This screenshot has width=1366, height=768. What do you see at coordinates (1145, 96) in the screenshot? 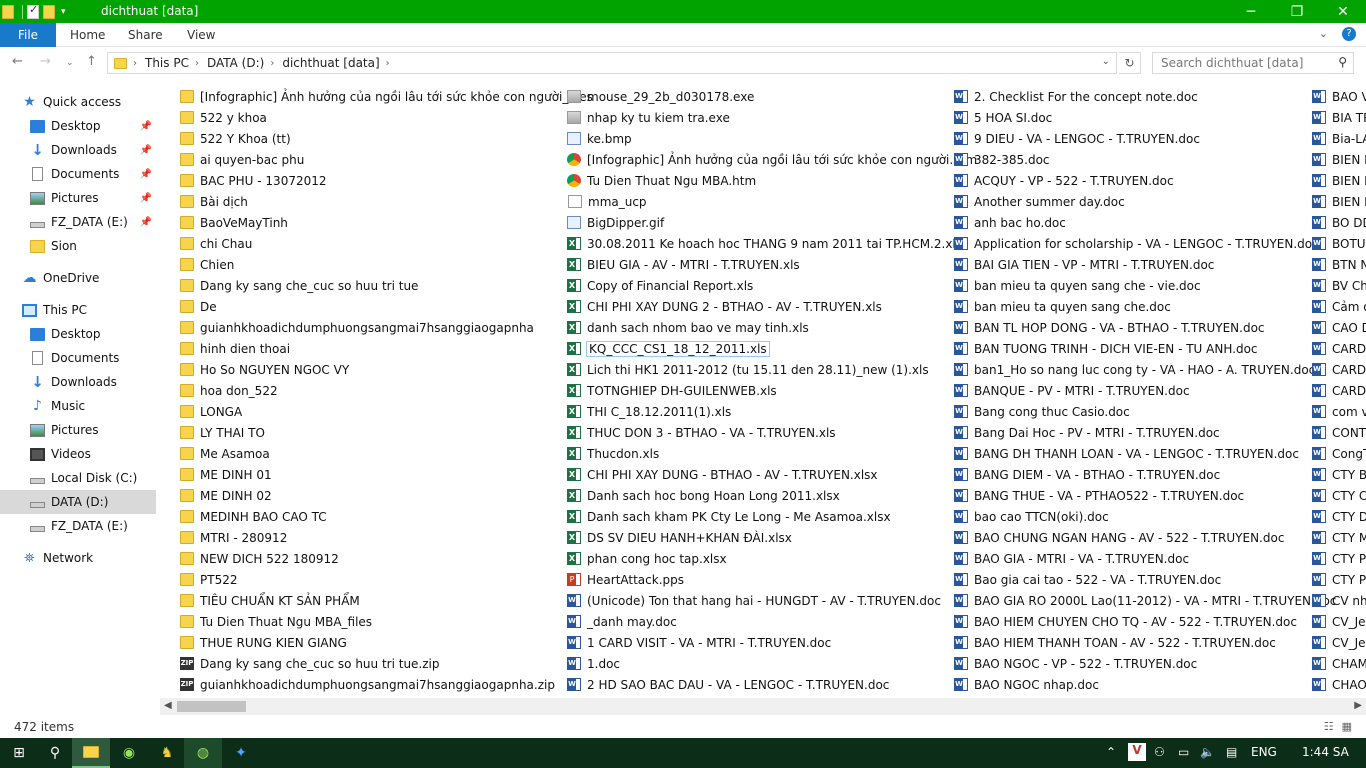
I see `file-item: 2. Checklist For the concept note.doc` at bounding box center [1145, 96].